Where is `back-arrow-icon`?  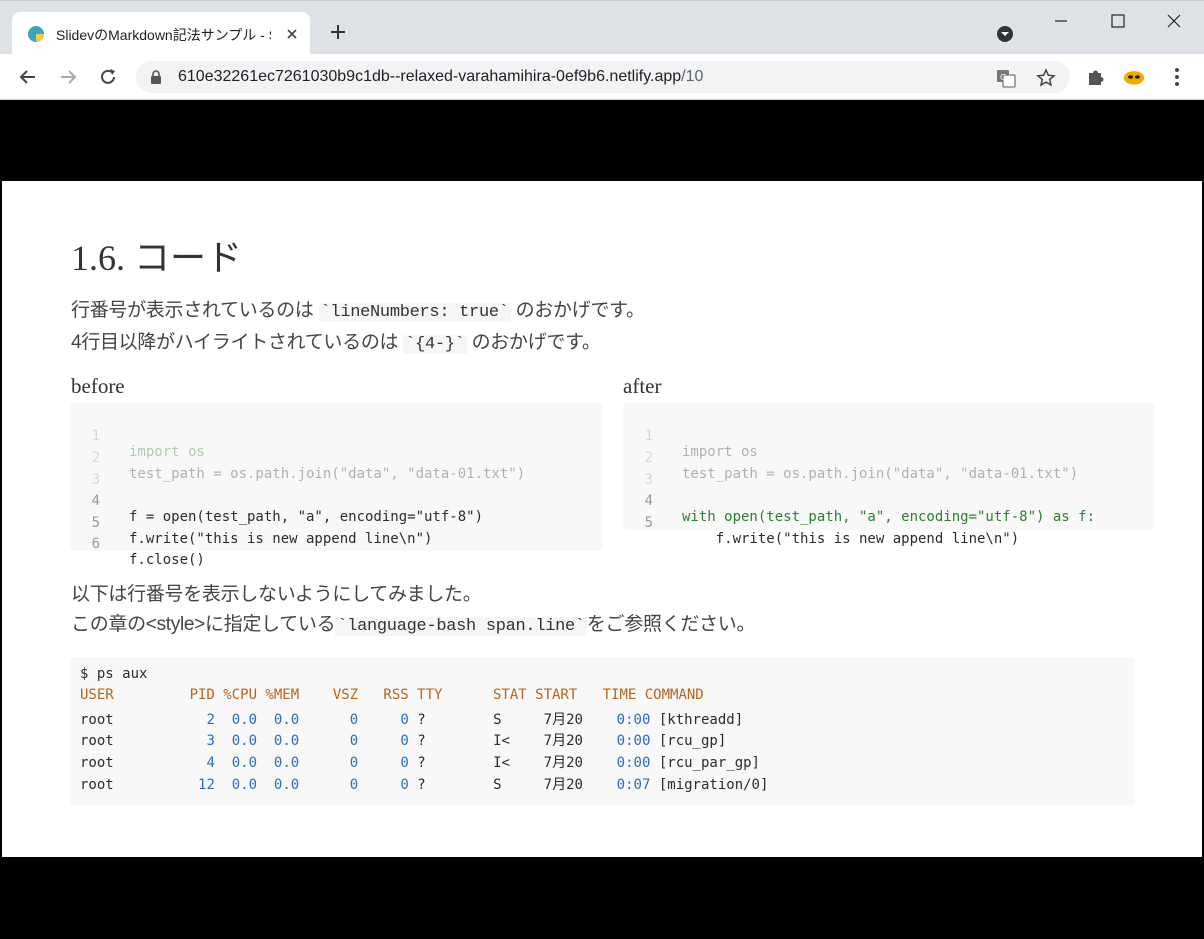 back-arrow-icon is located at coordinates (28, 77).